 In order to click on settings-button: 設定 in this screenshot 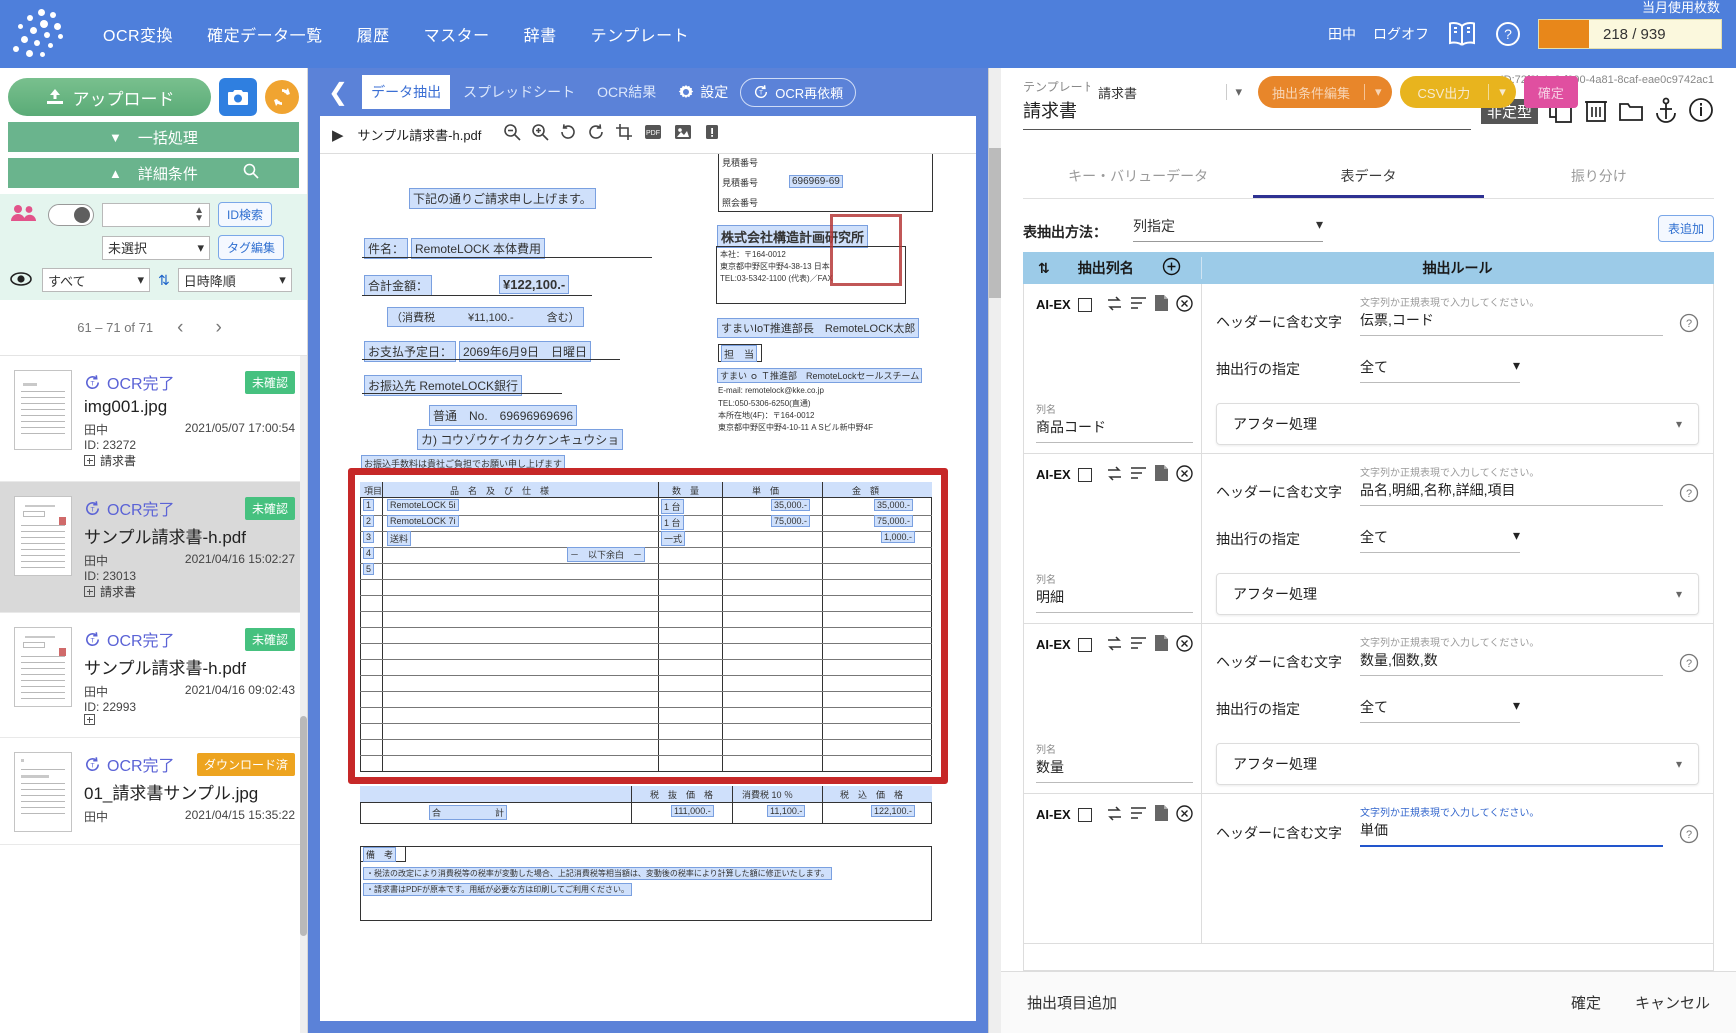, I will do `click(702, 92)`.